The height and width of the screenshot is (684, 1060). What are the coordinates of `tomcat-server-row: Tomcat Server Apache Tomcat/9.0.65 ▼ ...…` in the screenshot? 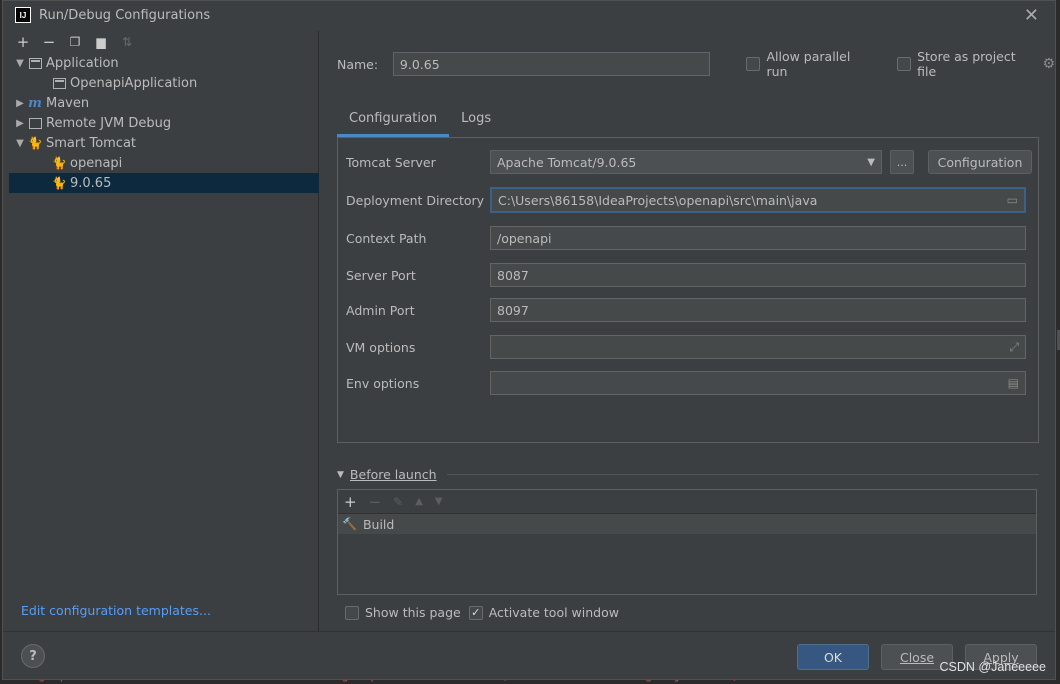 It's located at (689, 162).